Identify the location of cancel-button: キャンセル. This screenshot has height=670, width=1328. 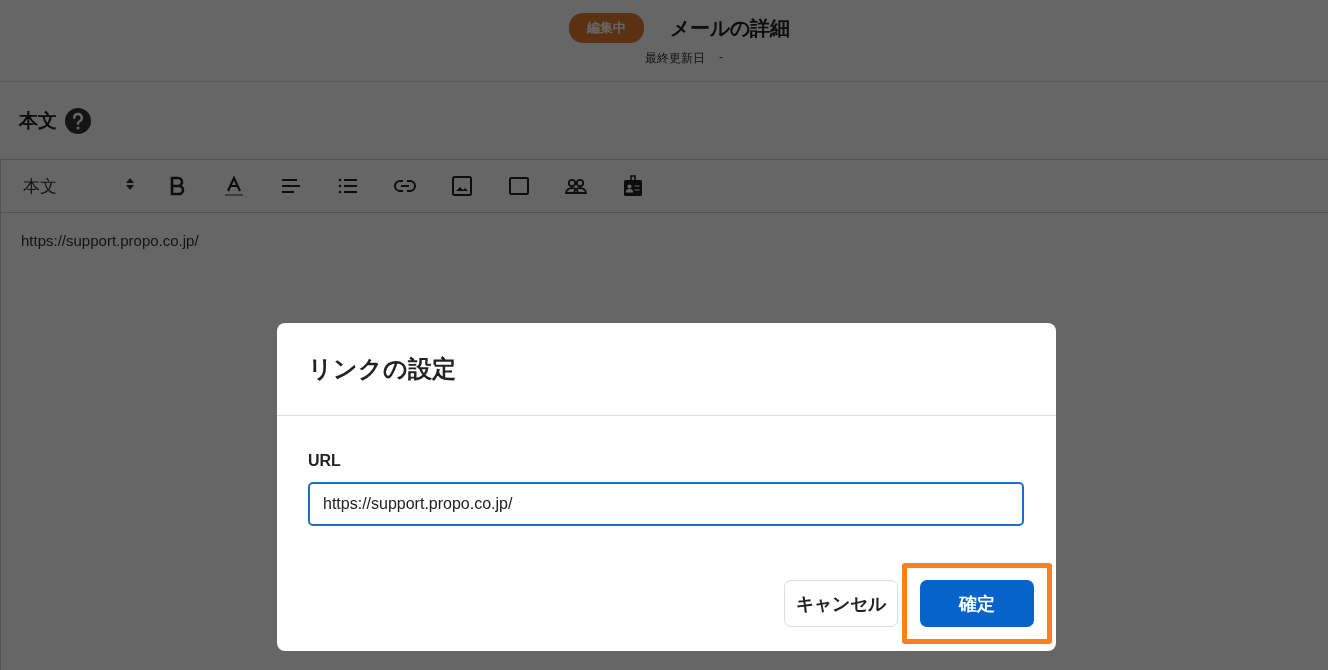
(841, 603).